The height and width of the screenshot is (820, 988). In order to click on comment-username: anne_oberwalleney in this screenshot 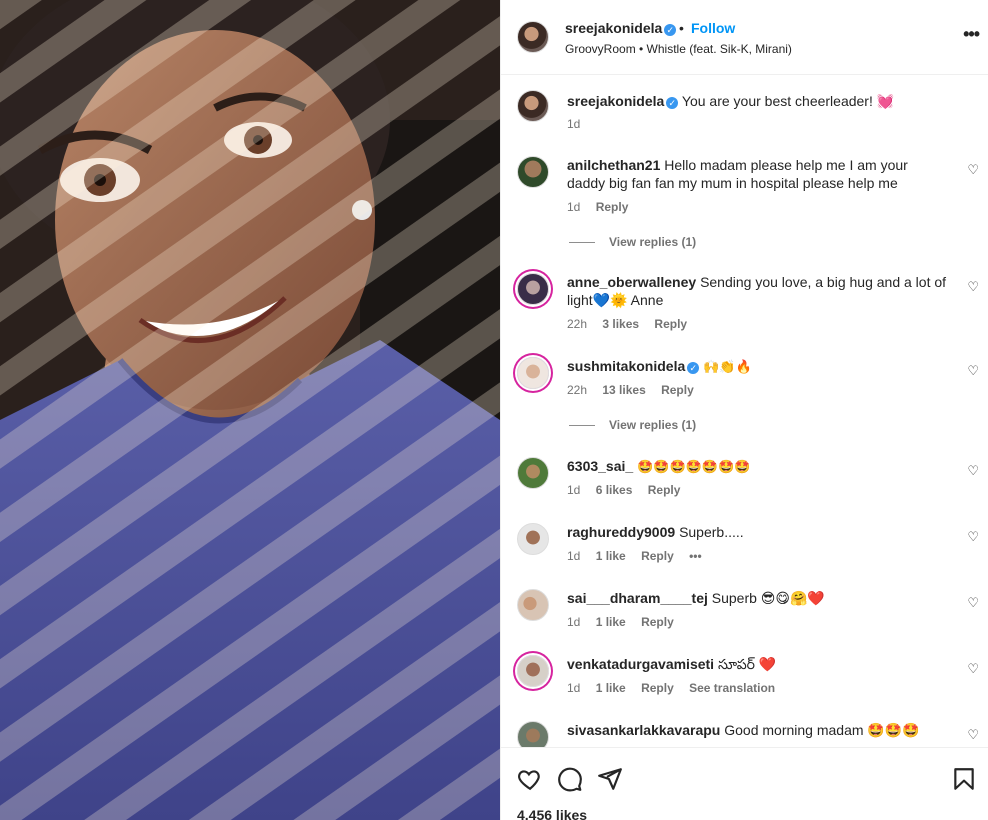, I will do `click(631, 282)`.